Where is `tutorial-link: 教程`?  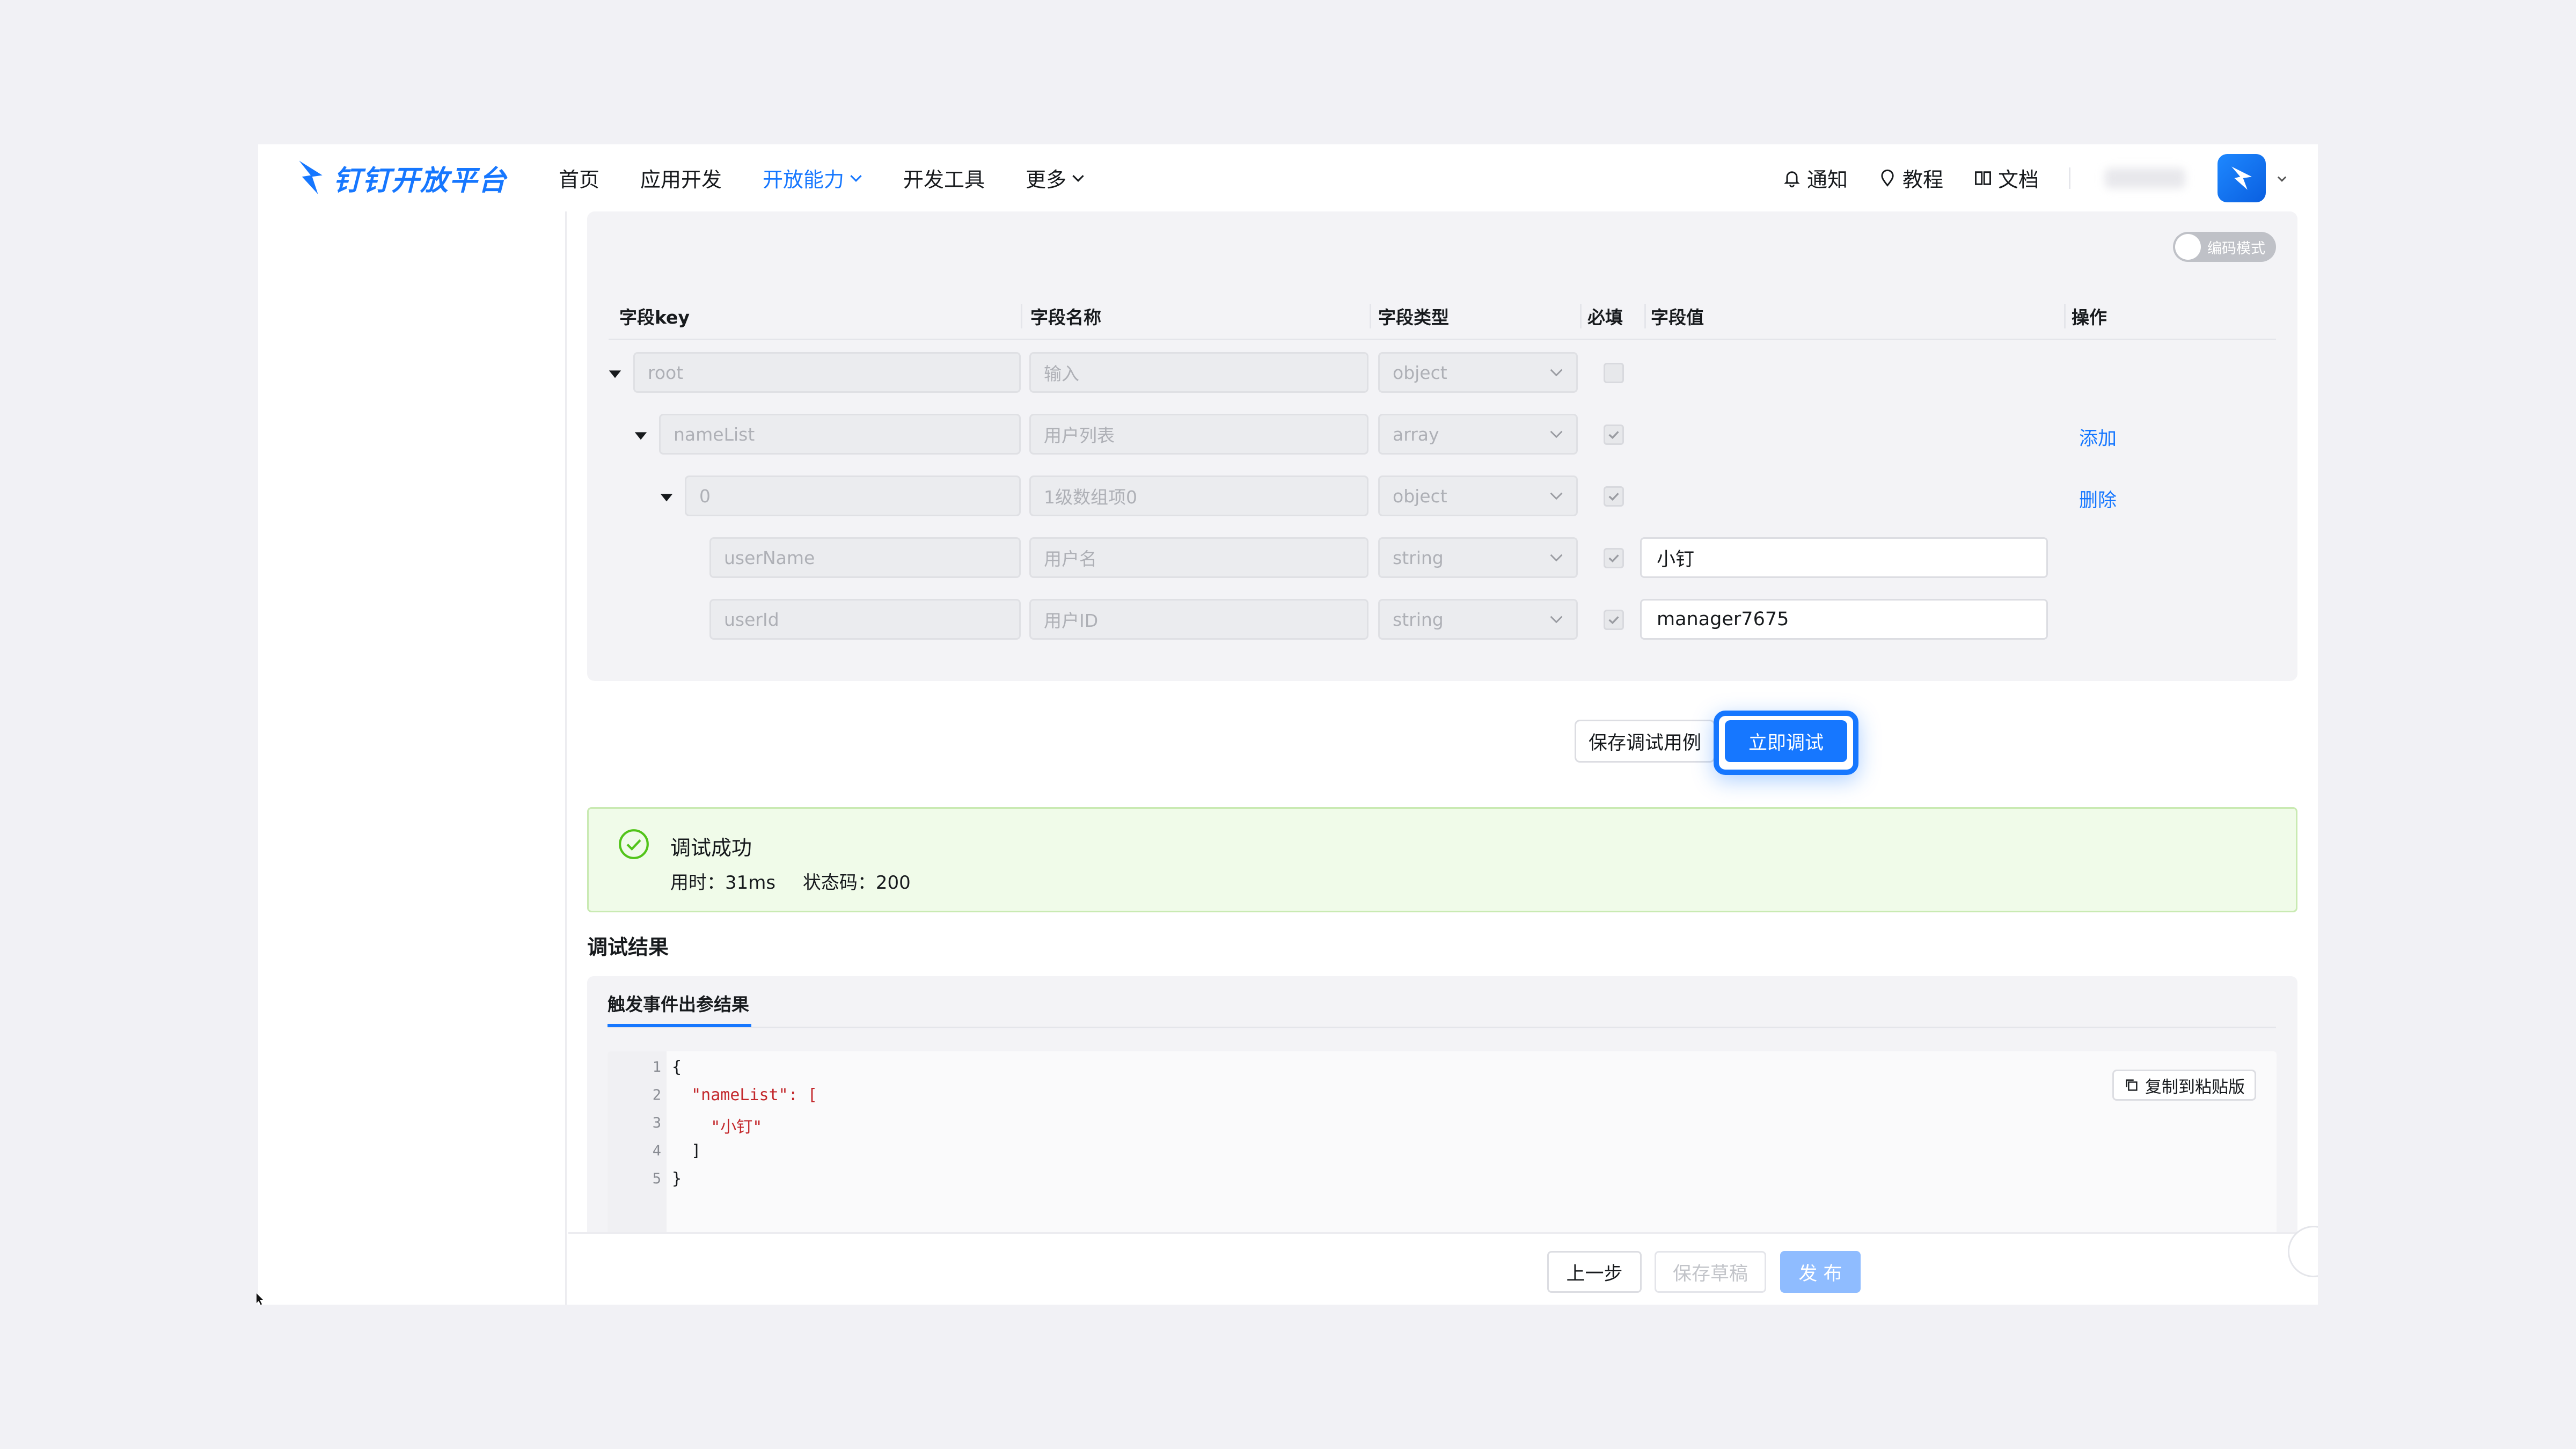
tutorial-link: 教程 is located at coordinates (1910, 178).